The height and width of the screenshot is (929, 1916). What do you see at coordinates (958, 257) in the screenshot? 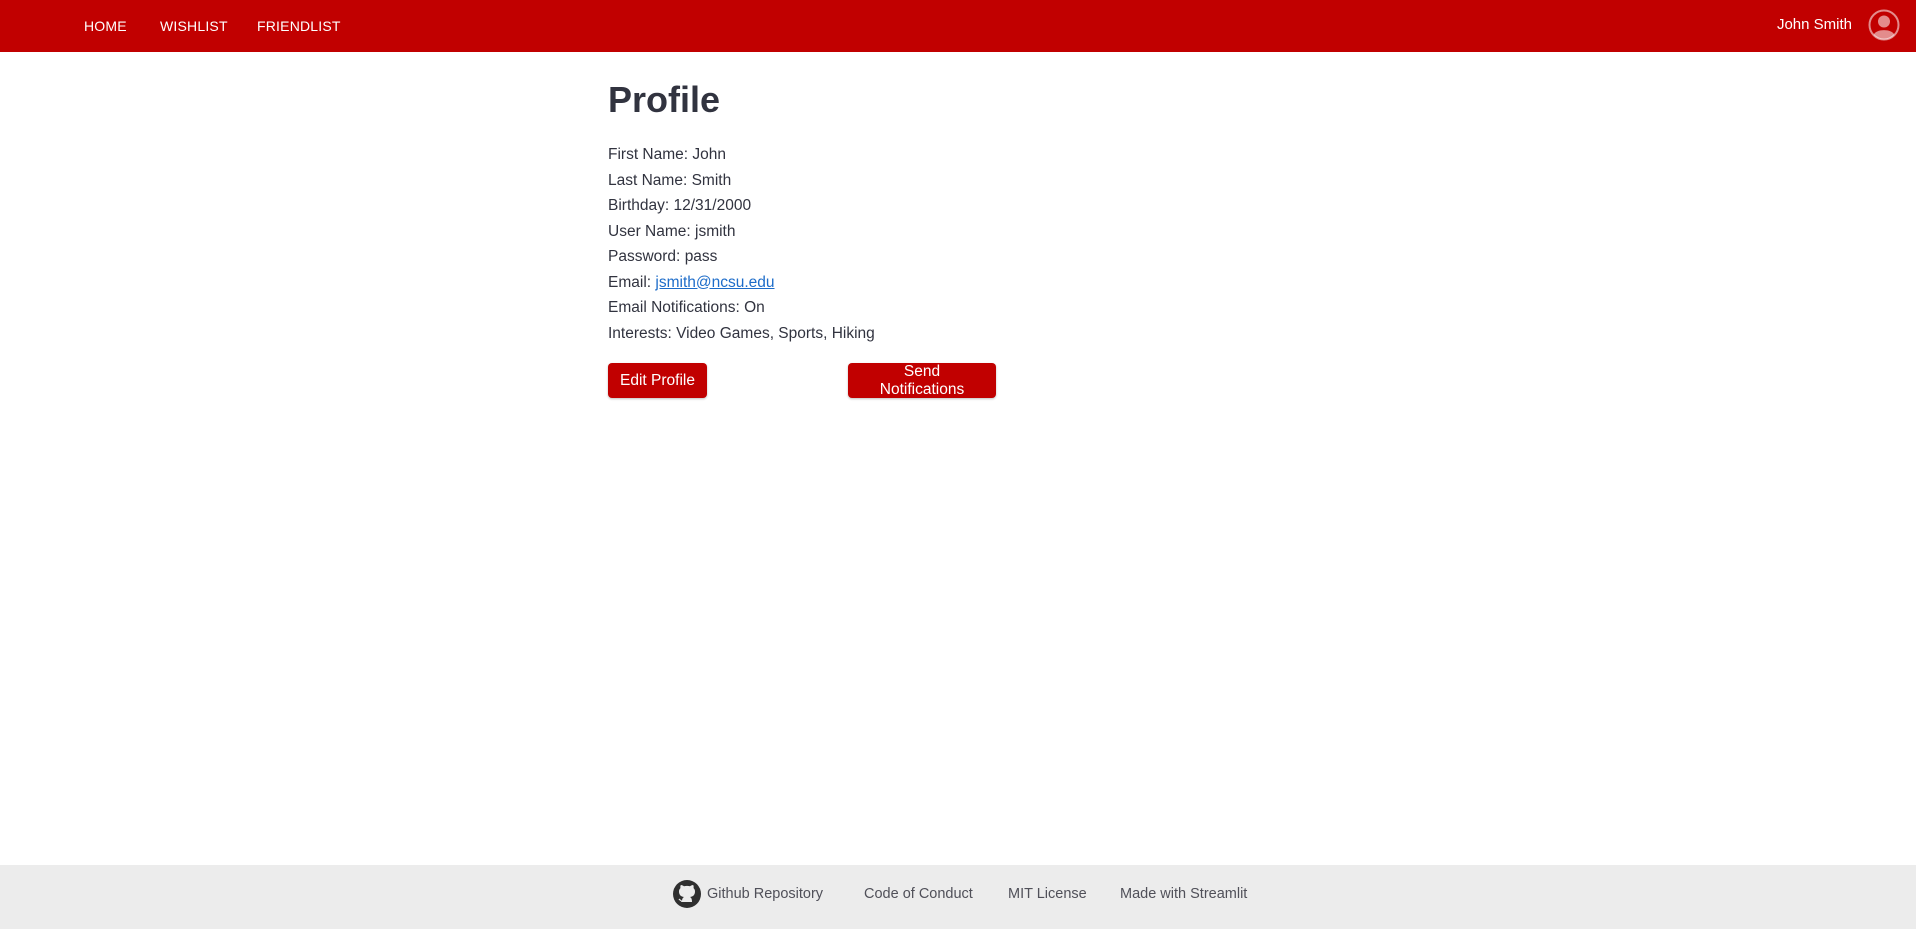
I see `password-row: Password: pass` at bounding box center [958, 257].